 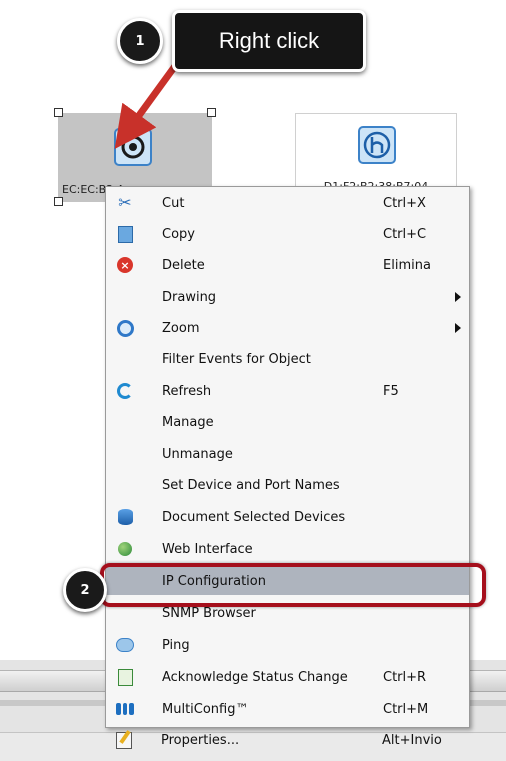 What do you see at coordinates (125, 391) in the screenshot?
I see `refresh-icon` at bounding box center [125, 391].